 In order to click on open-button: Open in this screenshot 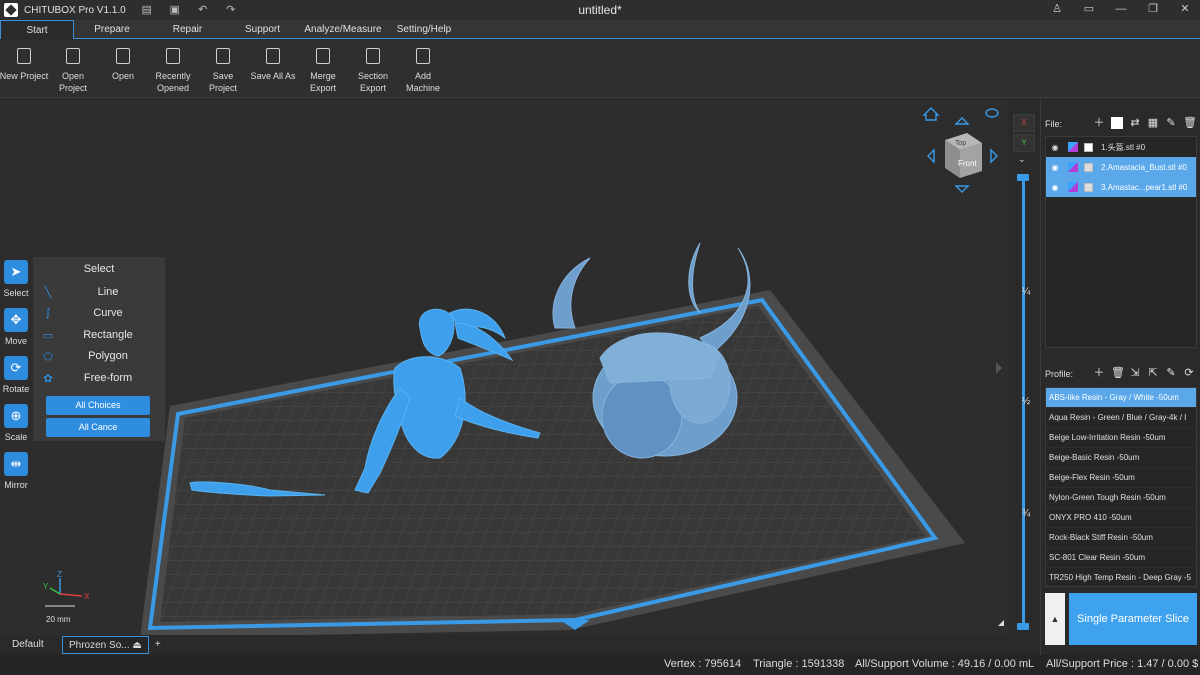, I will do `click(123, 65)`.